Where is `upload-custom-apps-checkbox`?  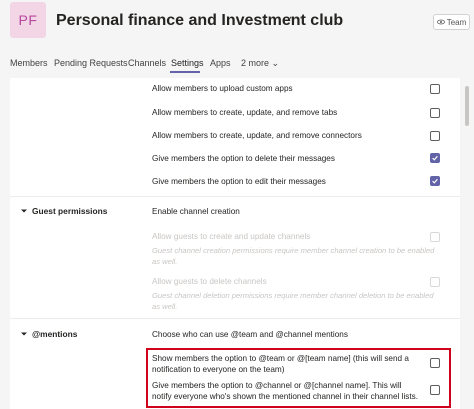 upload-custom-apps-checkbox is located at coordinates (435, 89).